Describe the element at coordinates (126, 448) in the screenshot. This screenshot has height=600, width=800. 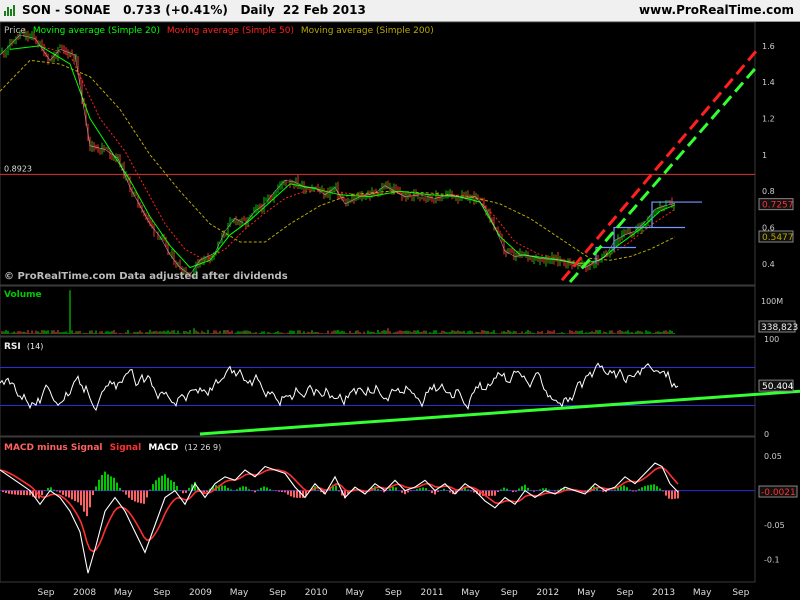
I see `macd-signal-title: Signal` at that location.